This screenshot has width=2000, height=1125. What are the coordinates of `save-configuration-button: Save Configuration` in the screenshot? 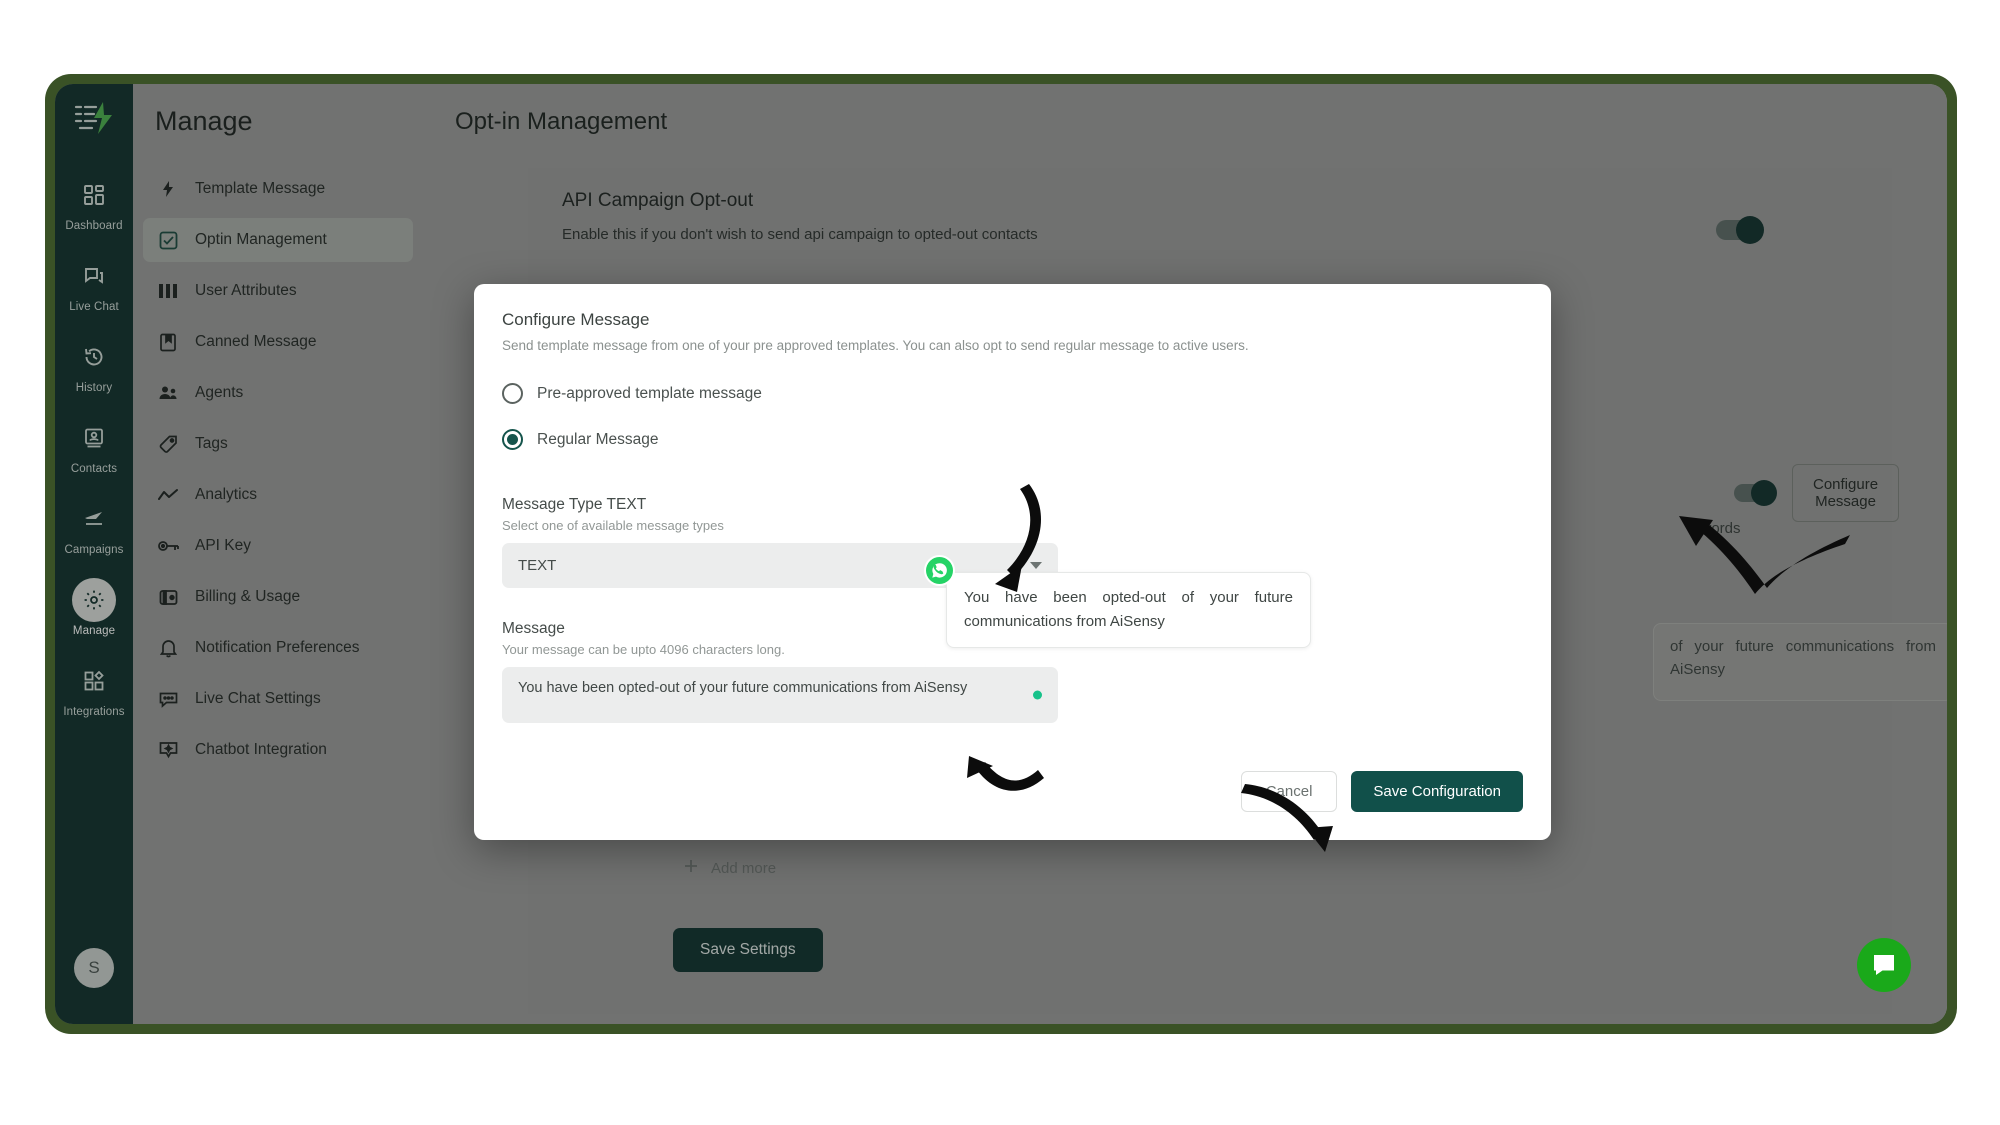 It's located at (1437, 791).